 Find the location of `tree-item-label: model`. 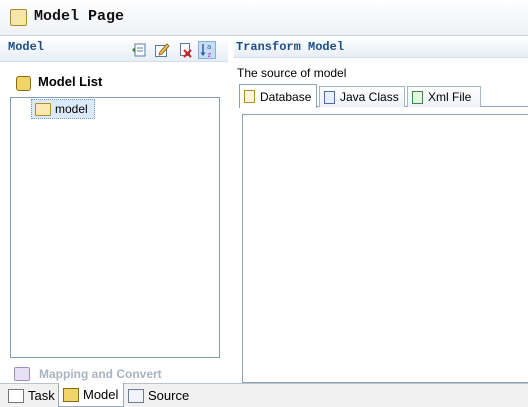

tree-item-label: model is located at coordinates (71, 109).